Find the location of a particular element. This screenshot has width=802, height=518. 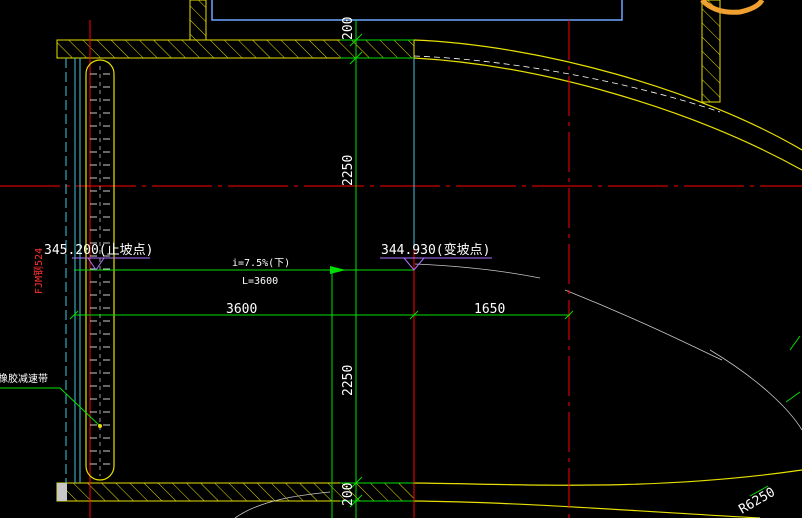

dim-upper-2250: 2250 is located at coordinates (348, 170).